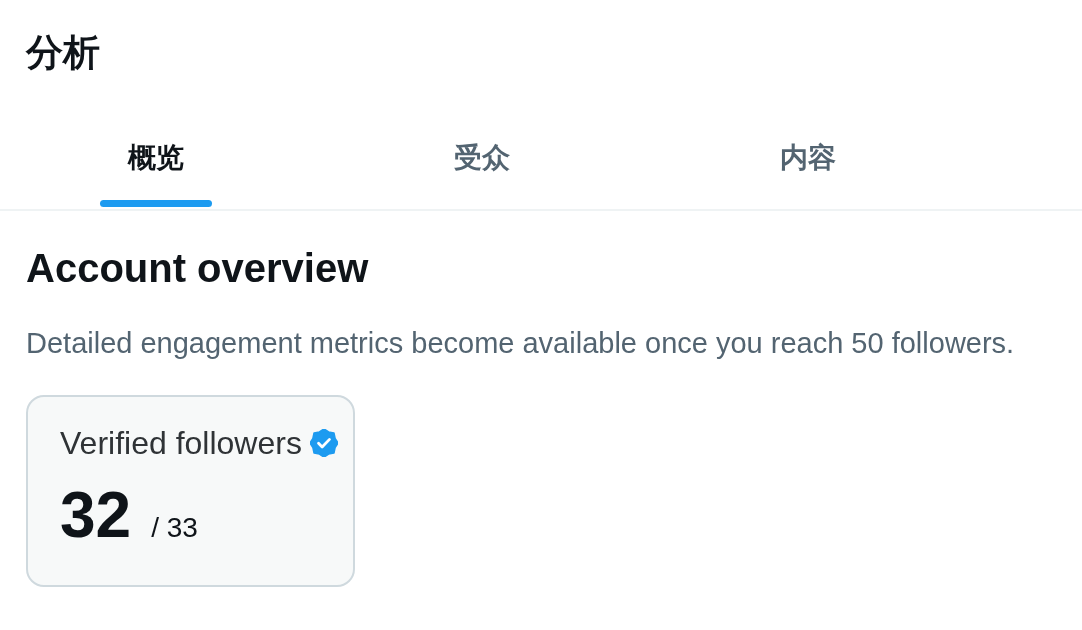  Describe the element at coordinates (63, 52) in the screenshot. I see `page-title: 分析` at that location.